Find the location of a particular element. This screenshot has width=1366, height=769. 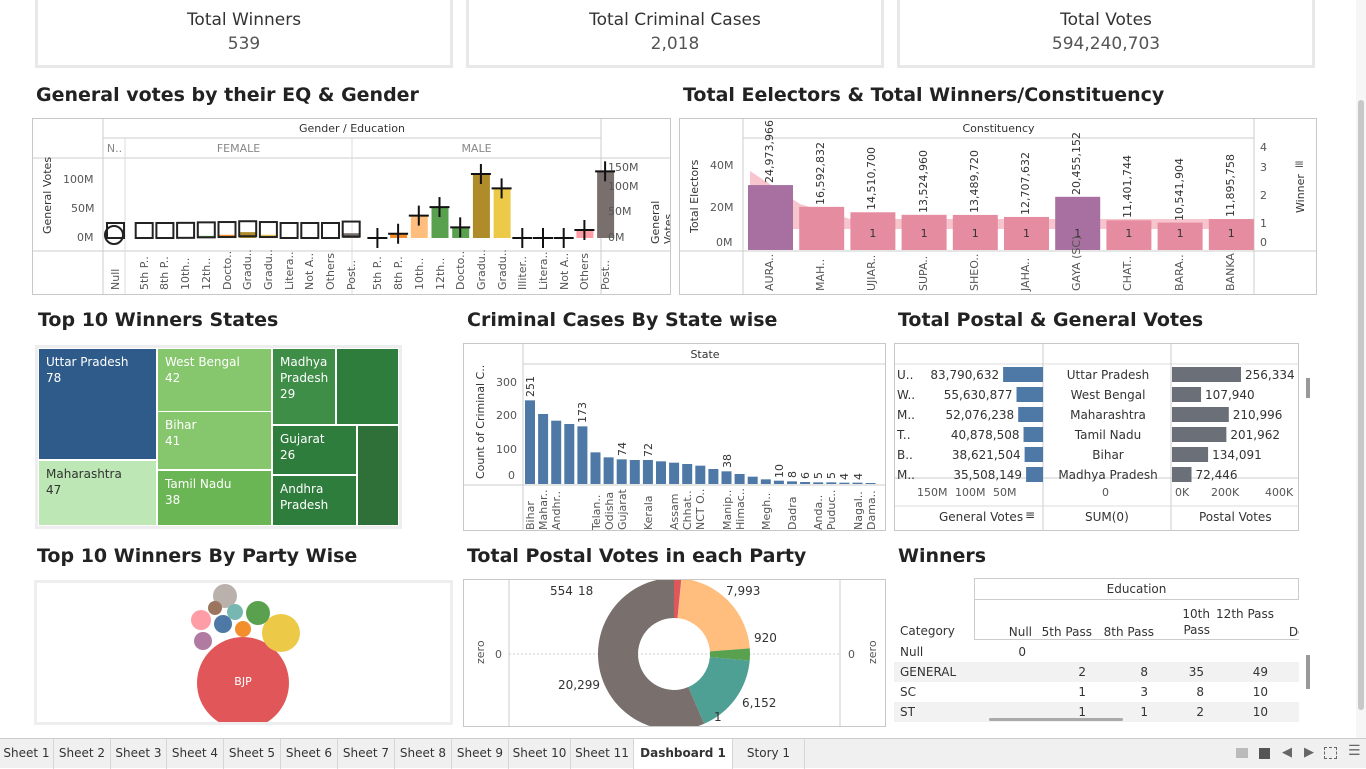

next-sheet-icon: ▶ is located at coordinates (1309, 752).